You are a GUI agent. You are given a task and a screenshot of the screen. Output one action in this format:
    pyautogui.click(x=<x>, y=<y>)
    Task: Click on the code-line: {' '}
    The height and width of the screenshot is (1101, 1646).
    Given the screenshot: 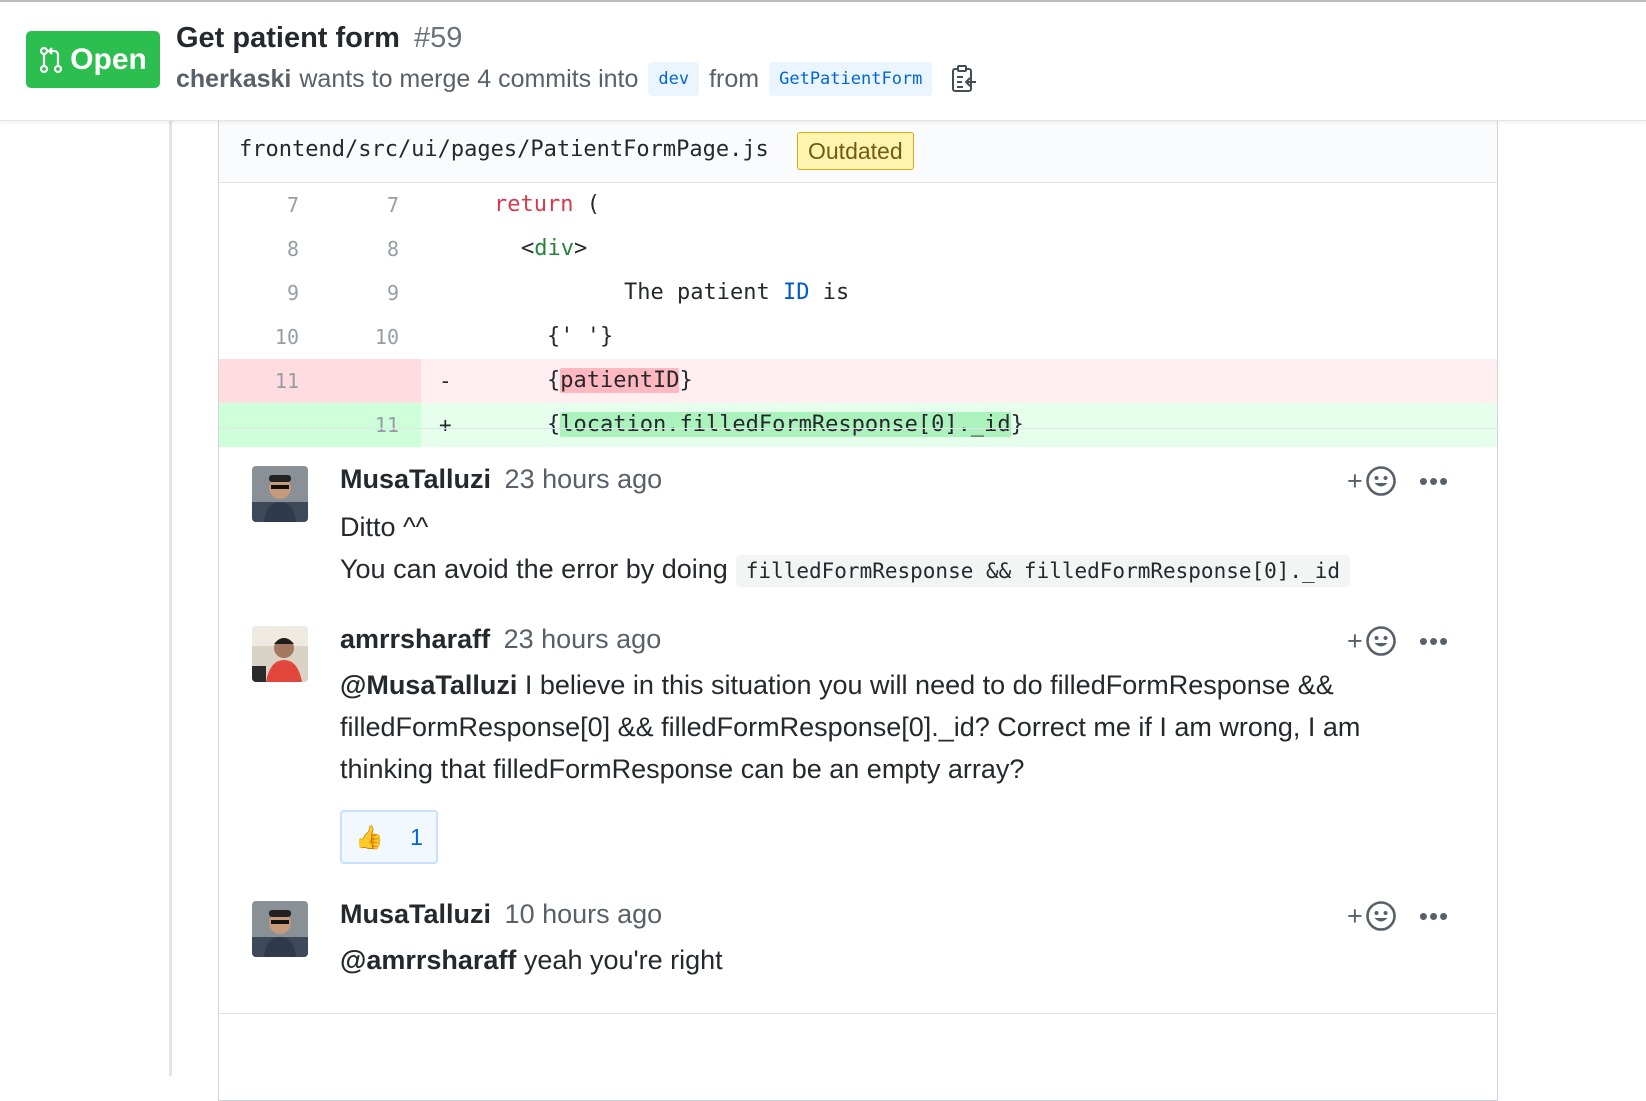 What is the action you would take?
    pyautogui.click(x=580, y=336)
    